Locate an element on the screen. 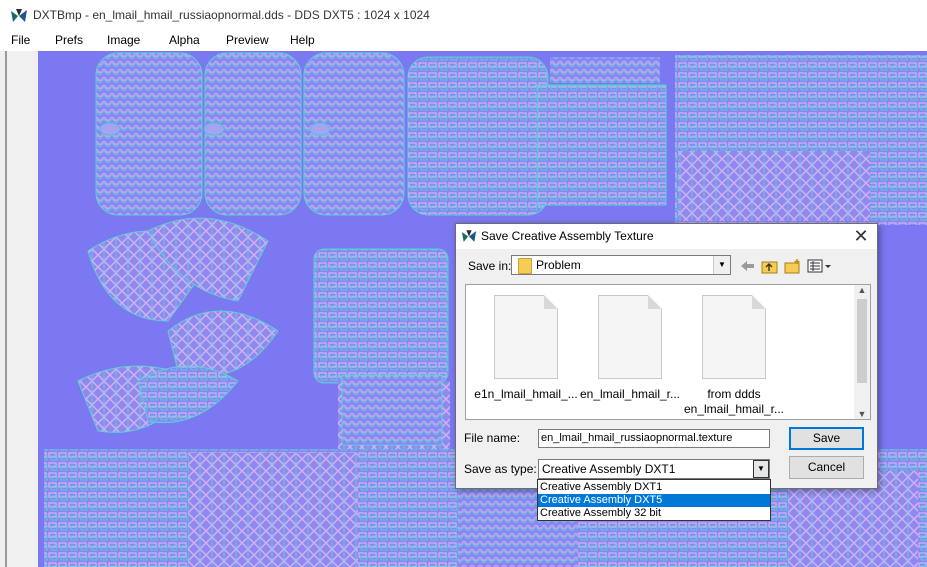 Image resolution: width=927 pixels, height=567 pixels. scroll-up-icon: ▲ is located at coordinates (862, 290).